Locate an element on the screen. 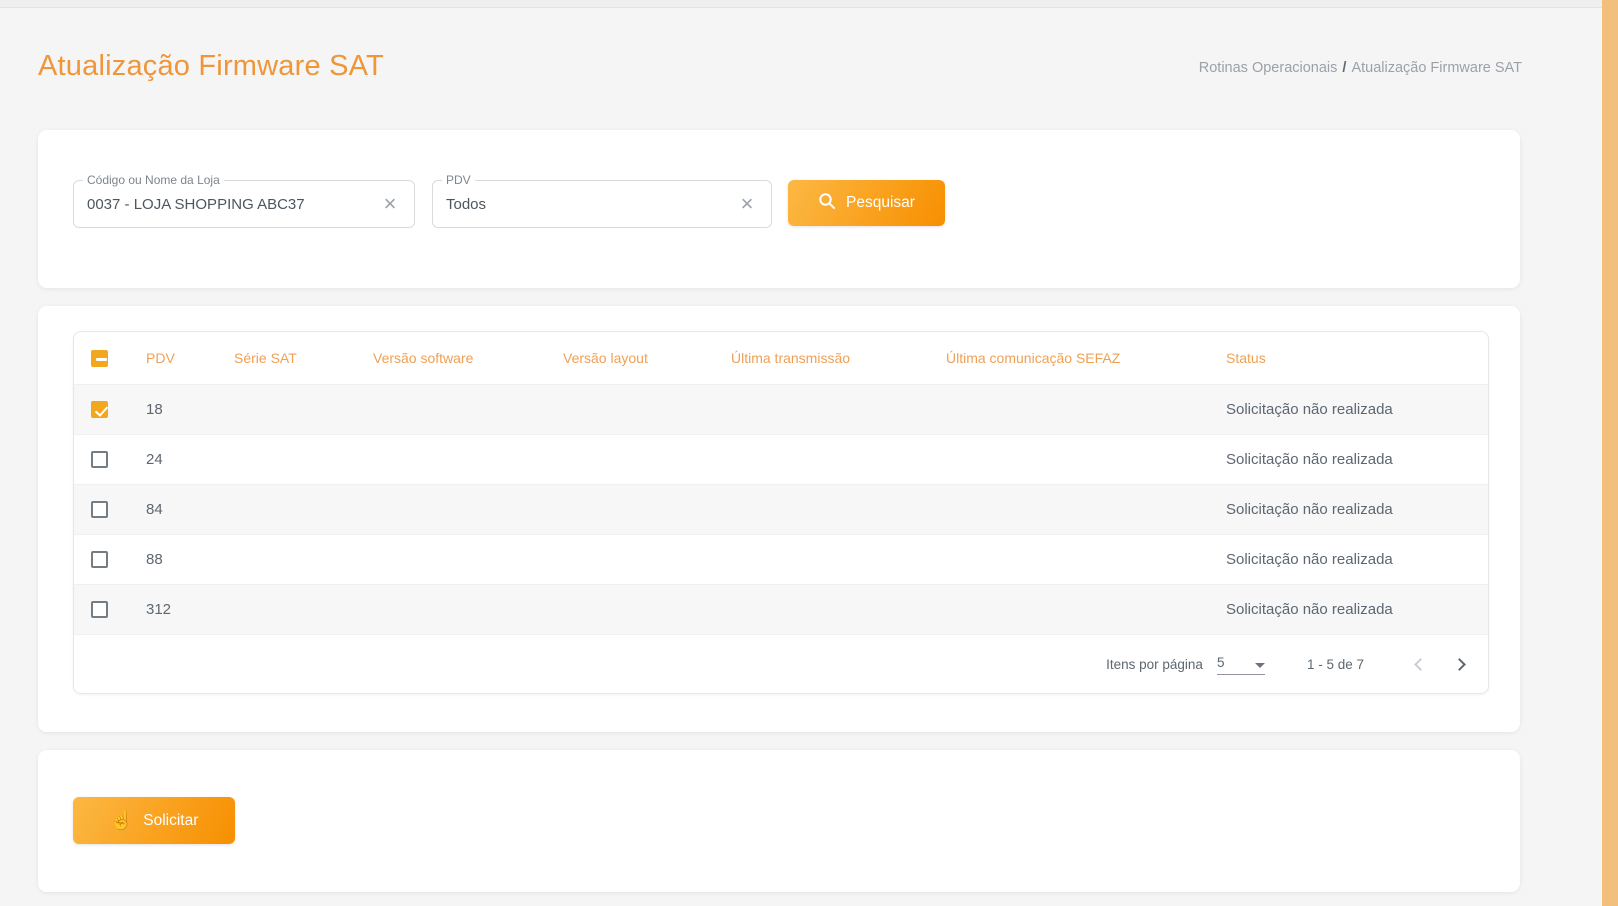 The image size is (1618, 906). column-header-pdv: PDV is located at coordinates (190, 358).